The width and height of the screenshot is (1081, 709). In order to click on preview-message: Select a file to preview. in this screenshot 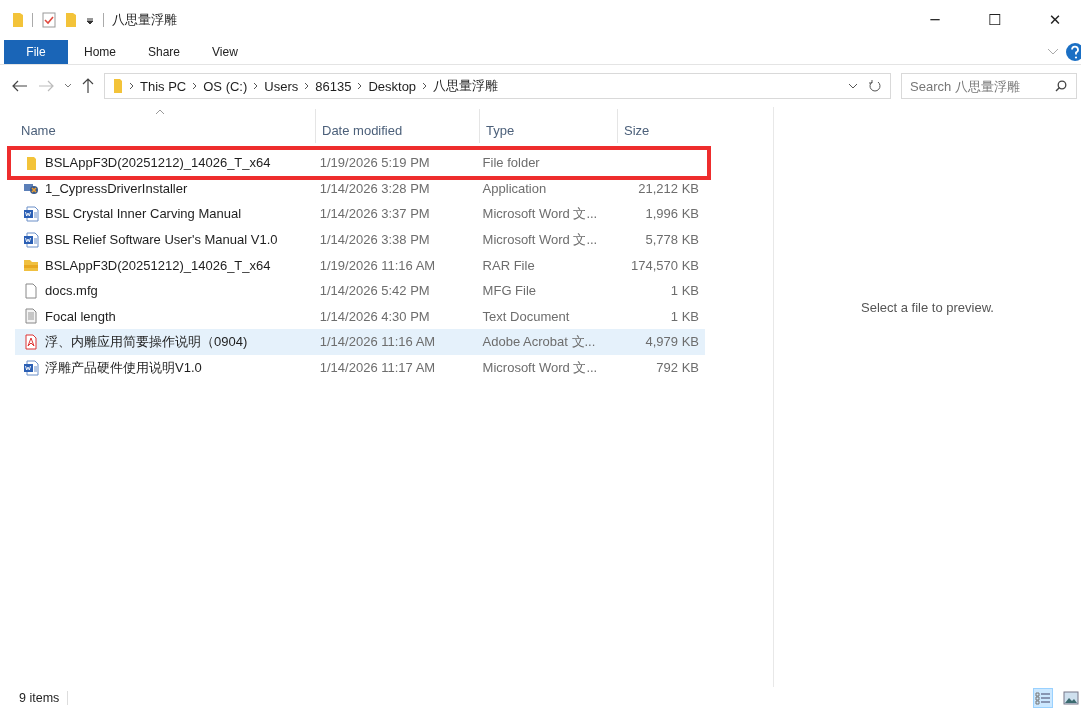, I will do `click(927, 307)`.